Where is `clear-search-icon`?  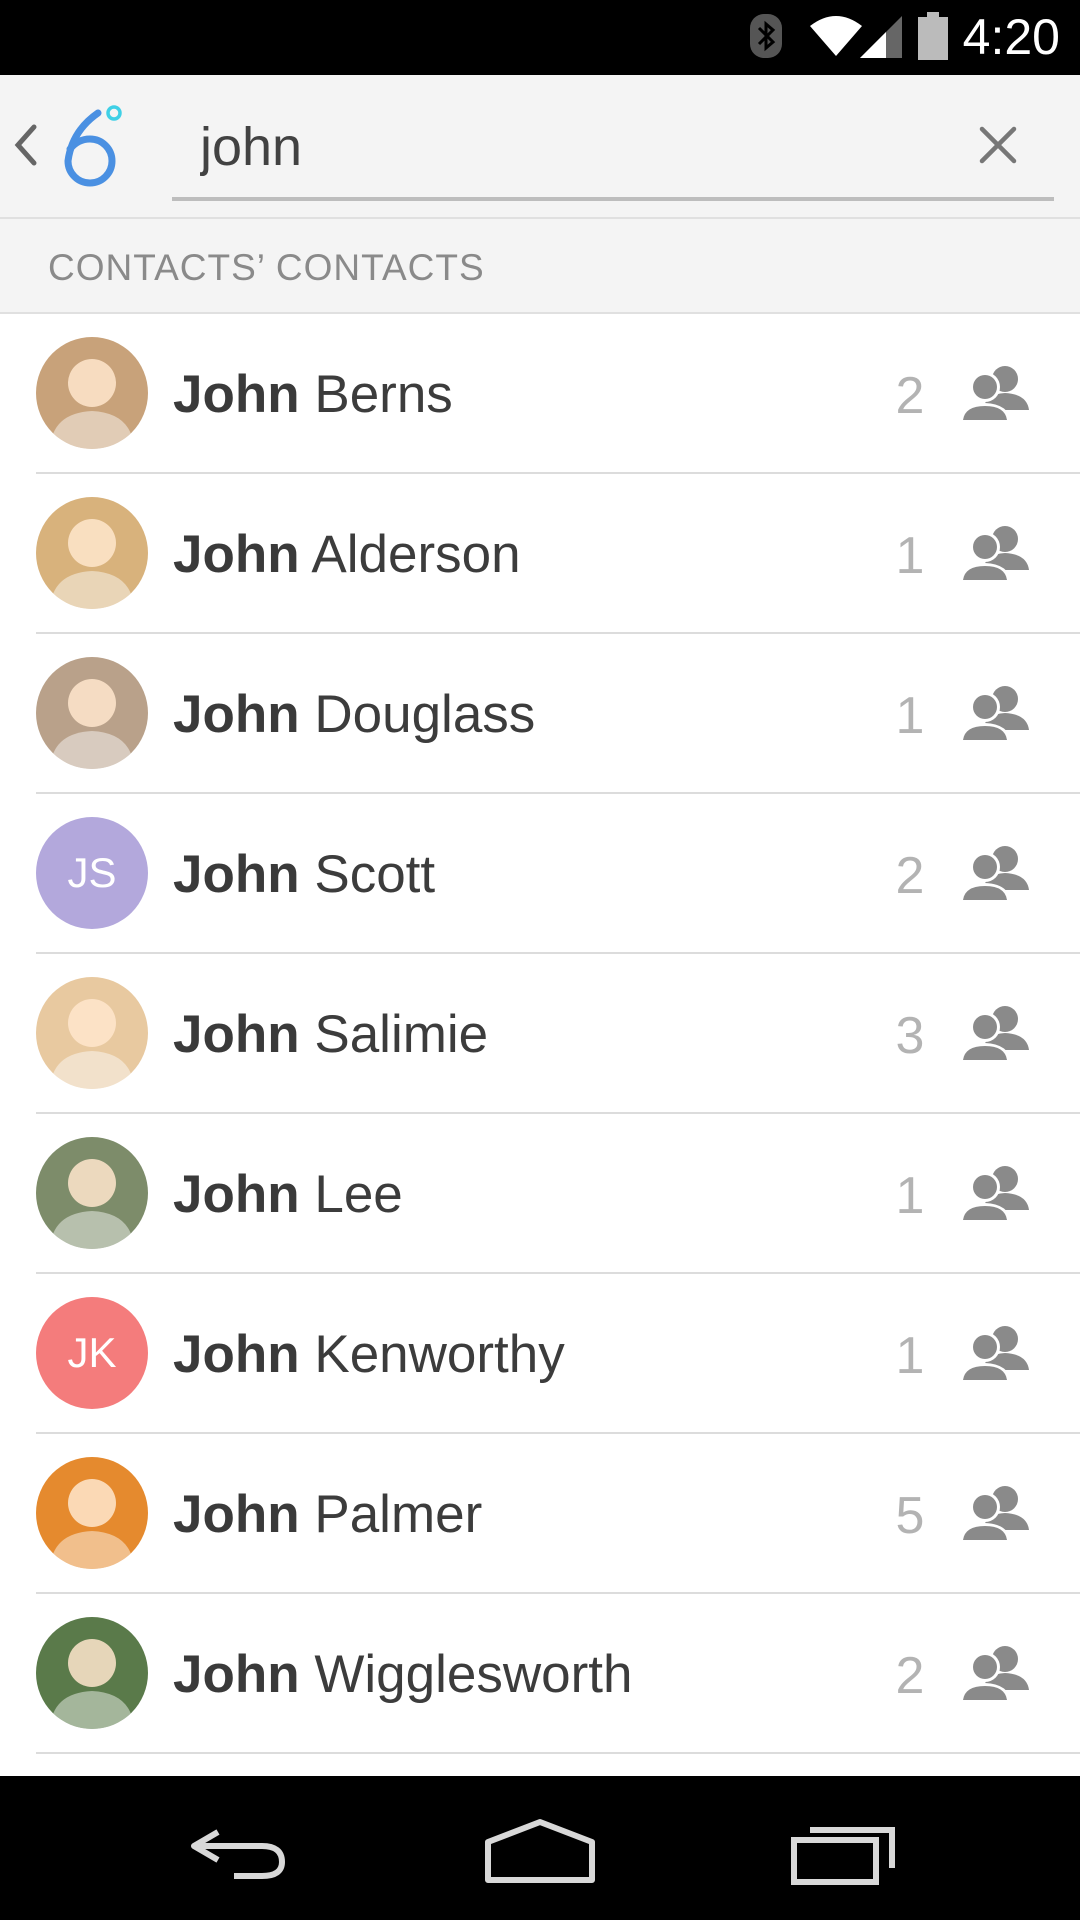 clear-search-icon is located at coordinates (998, 145).